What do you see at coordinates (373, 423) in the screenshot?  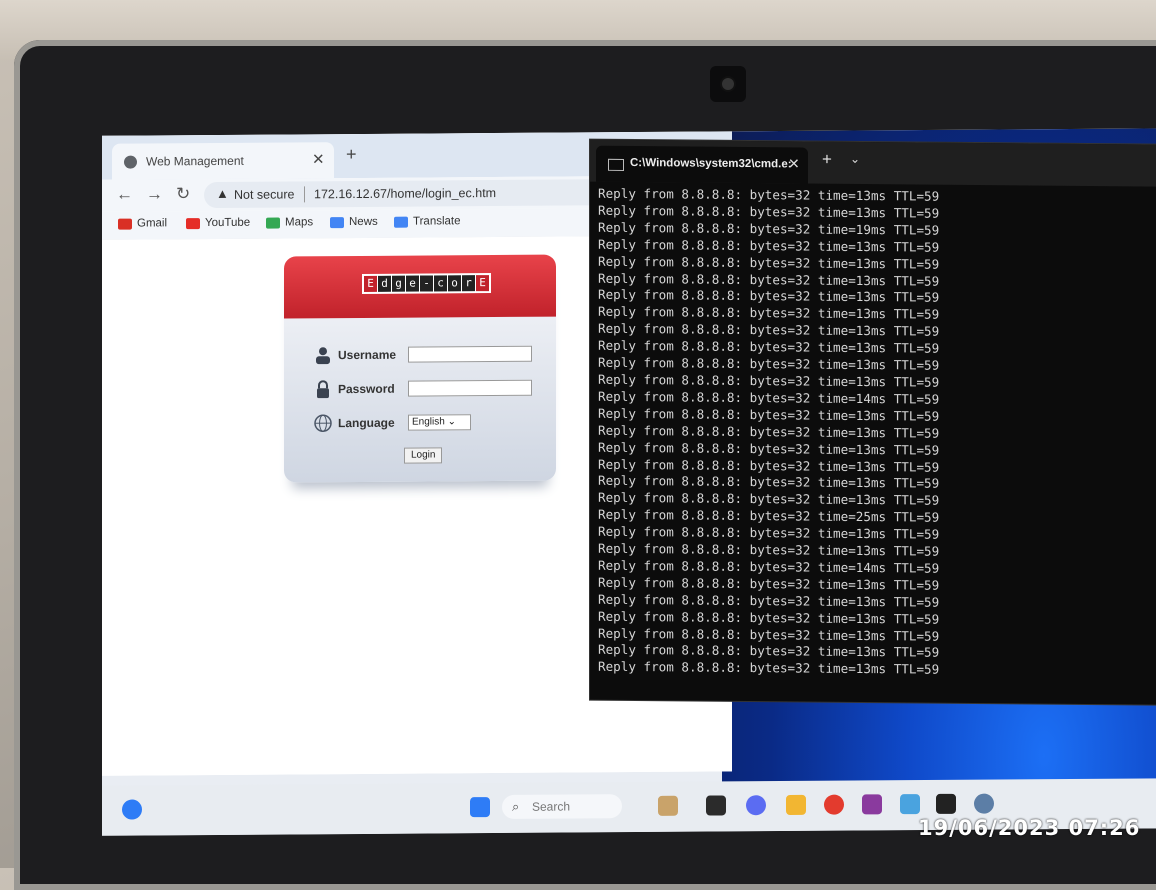 I see `language-label: Language` at bounding box center [373, 423].